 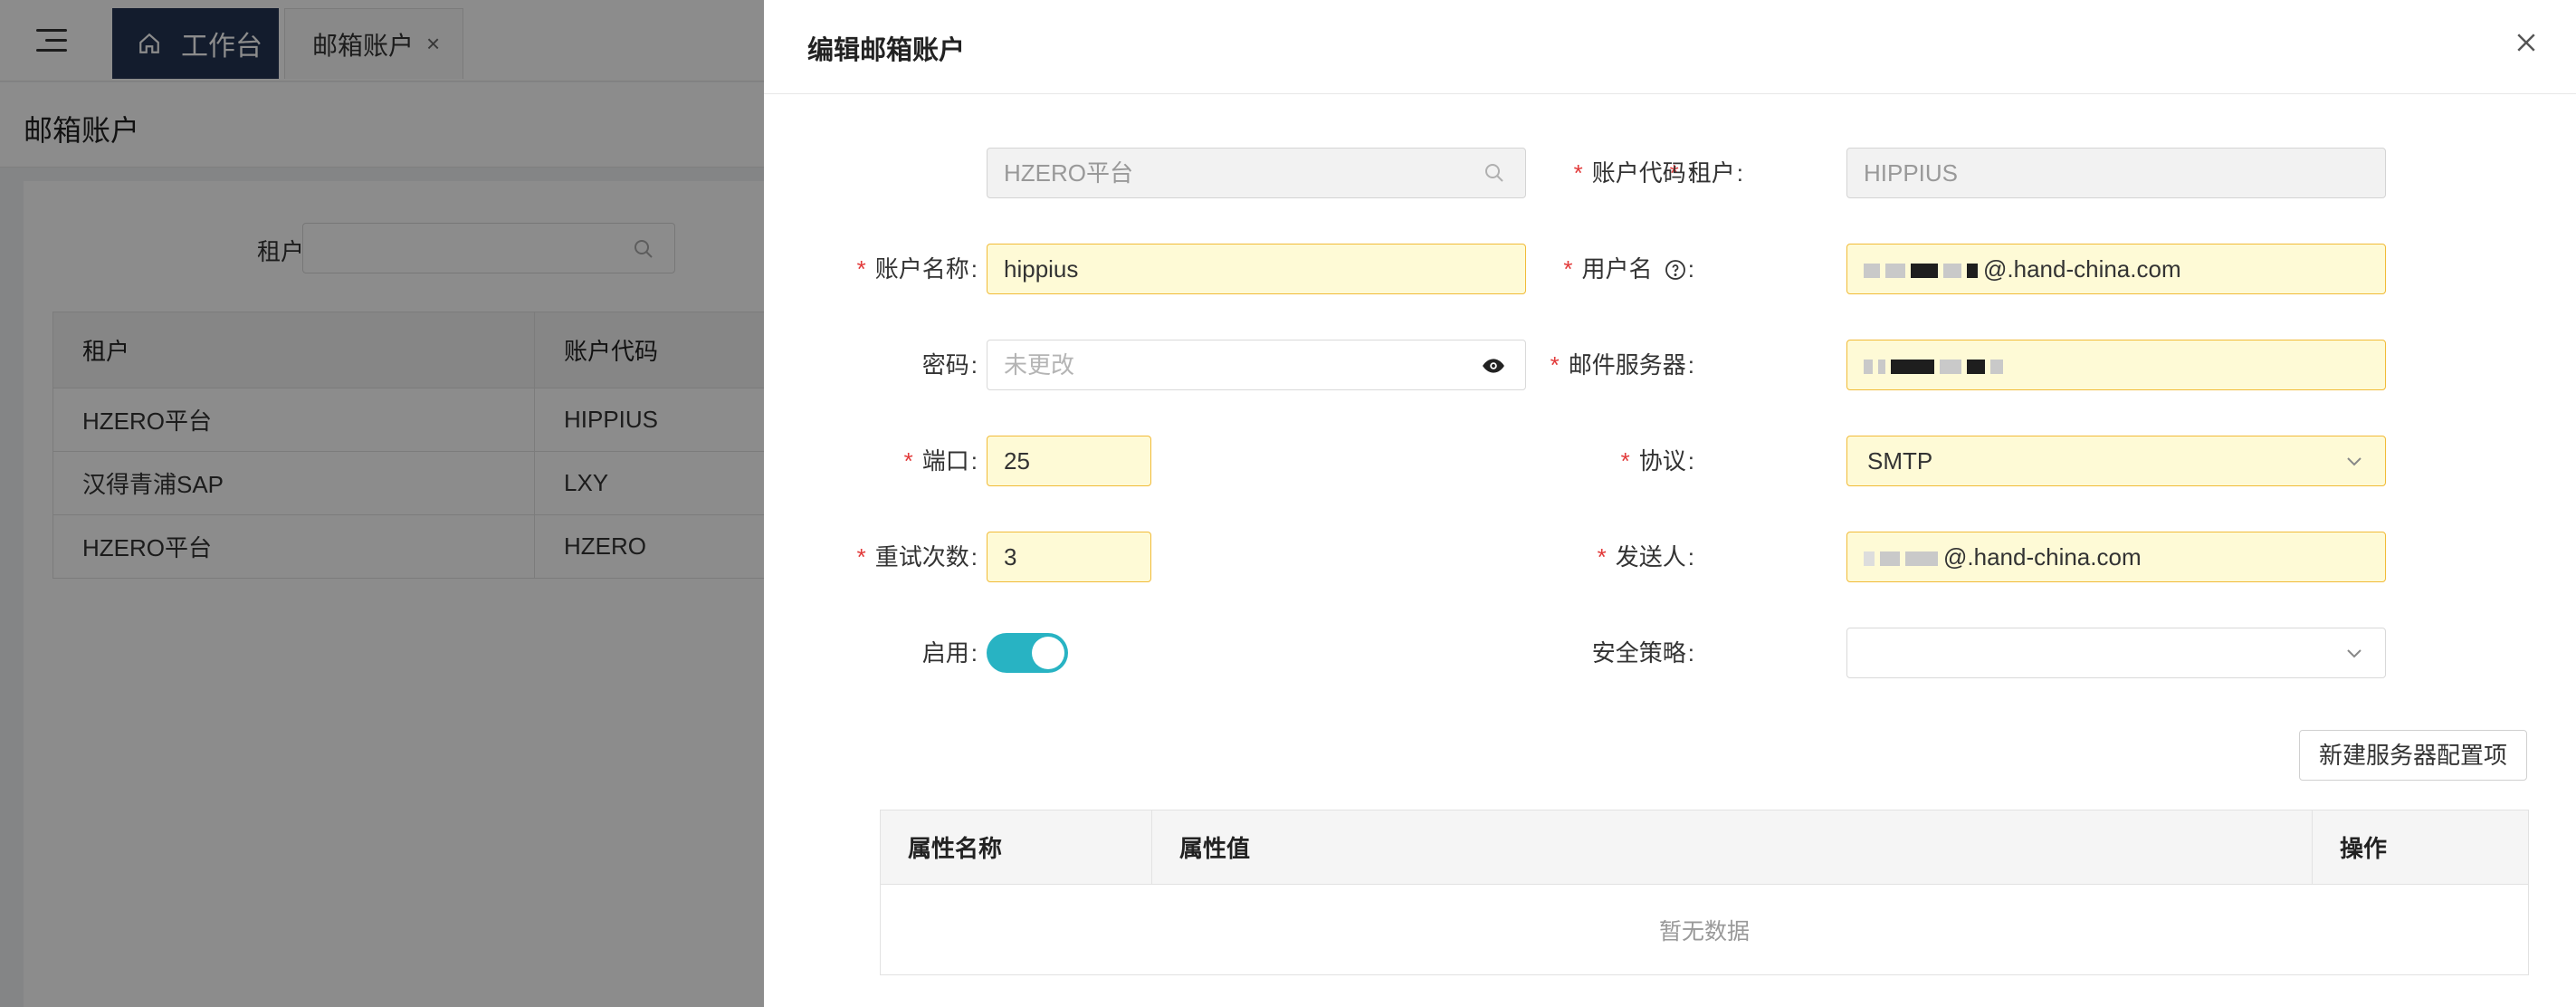 What do you see at coordinates (1911, 173) in the screenshot?
I see `account-code-value: HIPPIUS` at bounding box center [1911, 173].